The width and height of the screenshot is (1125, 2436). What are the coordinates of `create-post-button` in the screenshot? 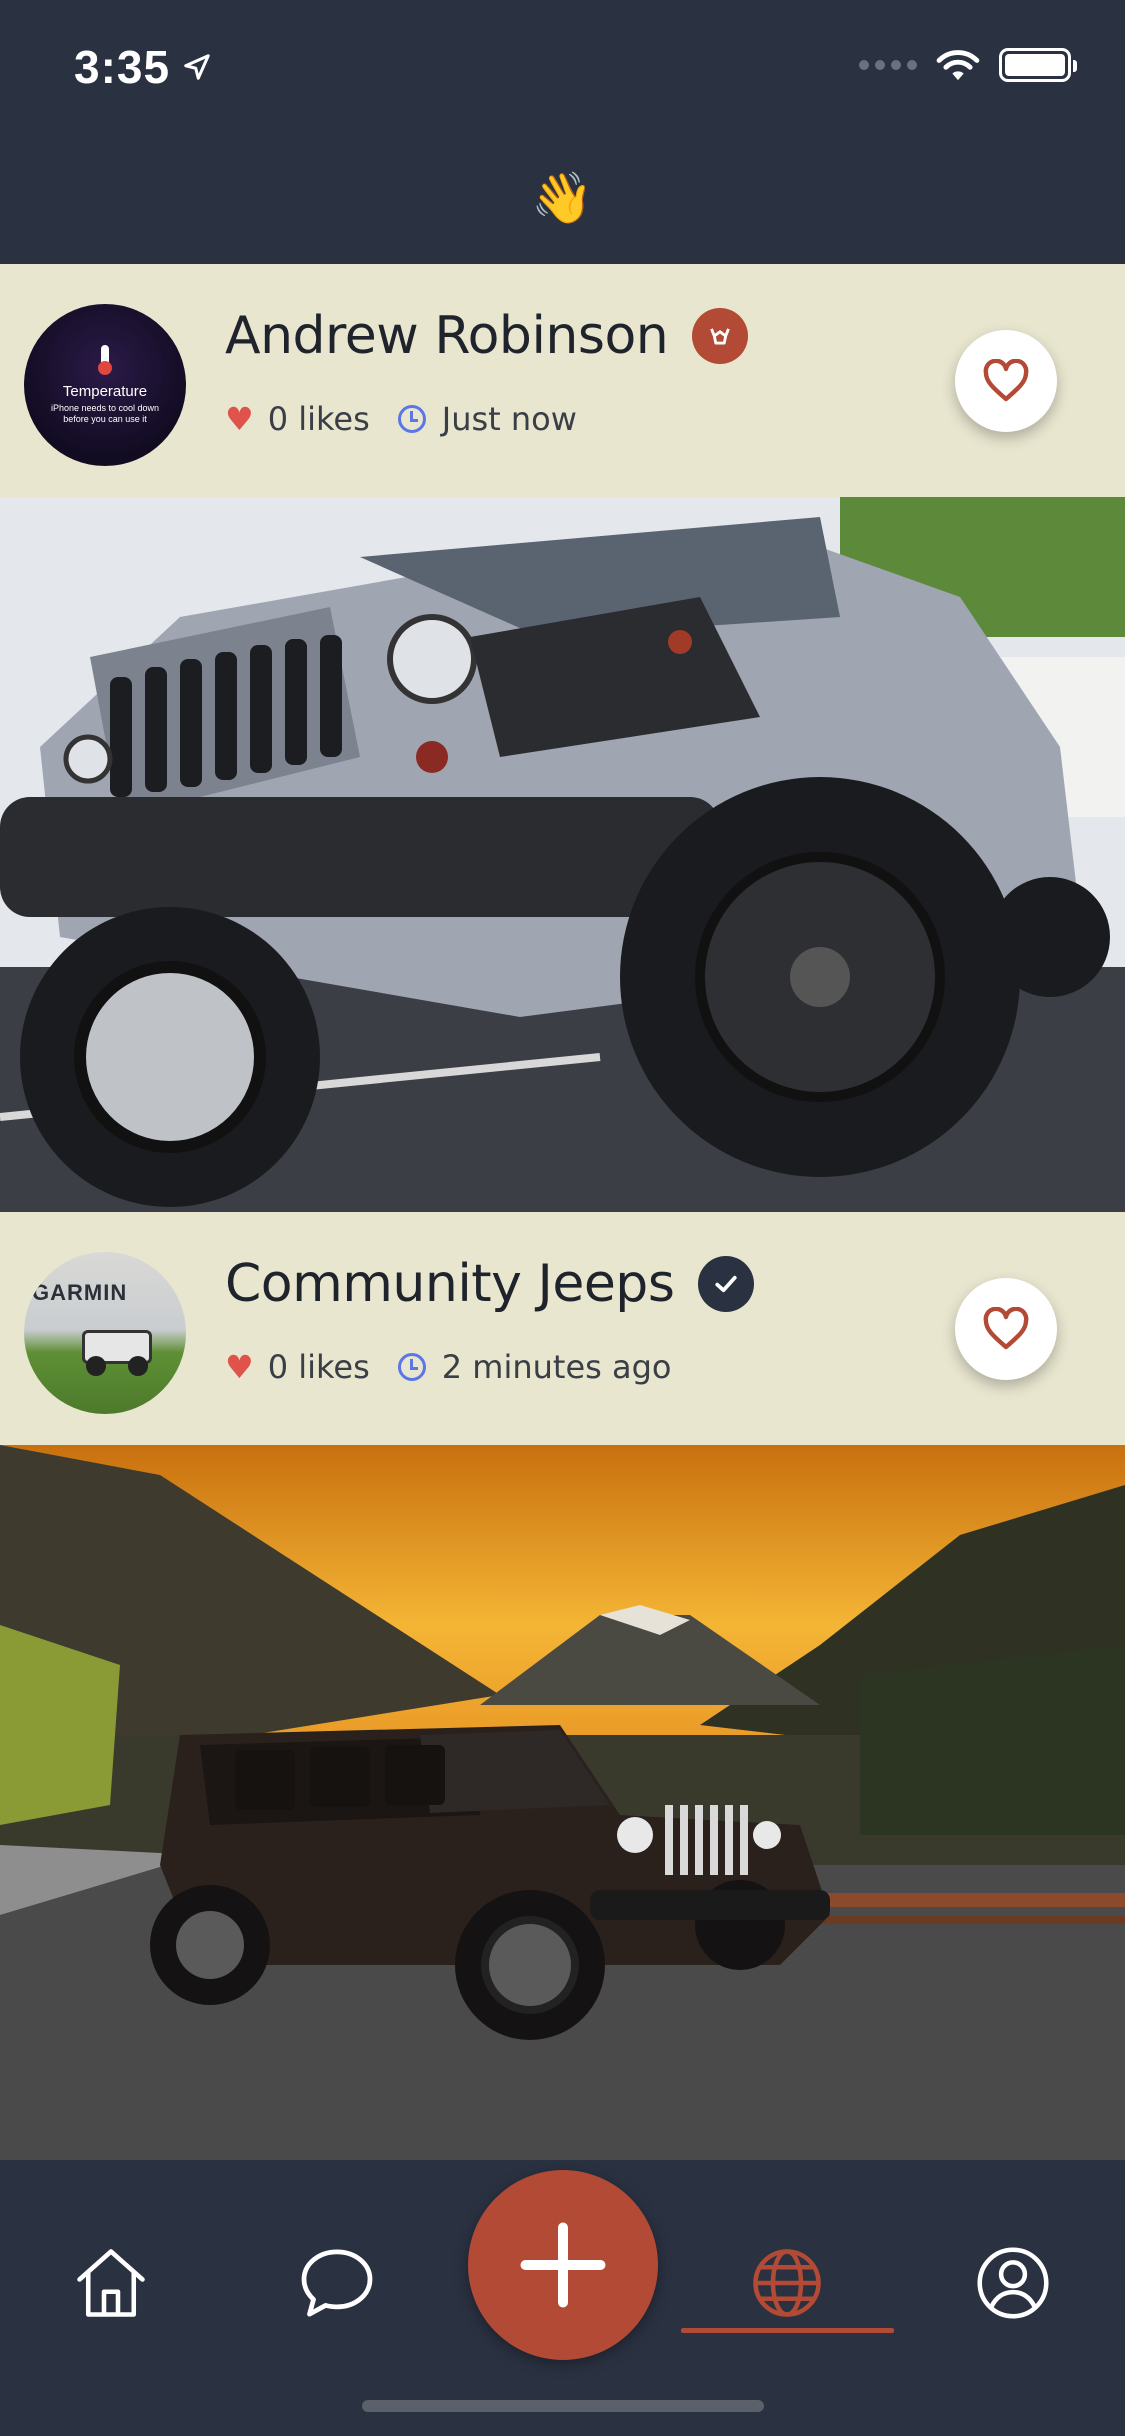 It's located at (563, 2265).